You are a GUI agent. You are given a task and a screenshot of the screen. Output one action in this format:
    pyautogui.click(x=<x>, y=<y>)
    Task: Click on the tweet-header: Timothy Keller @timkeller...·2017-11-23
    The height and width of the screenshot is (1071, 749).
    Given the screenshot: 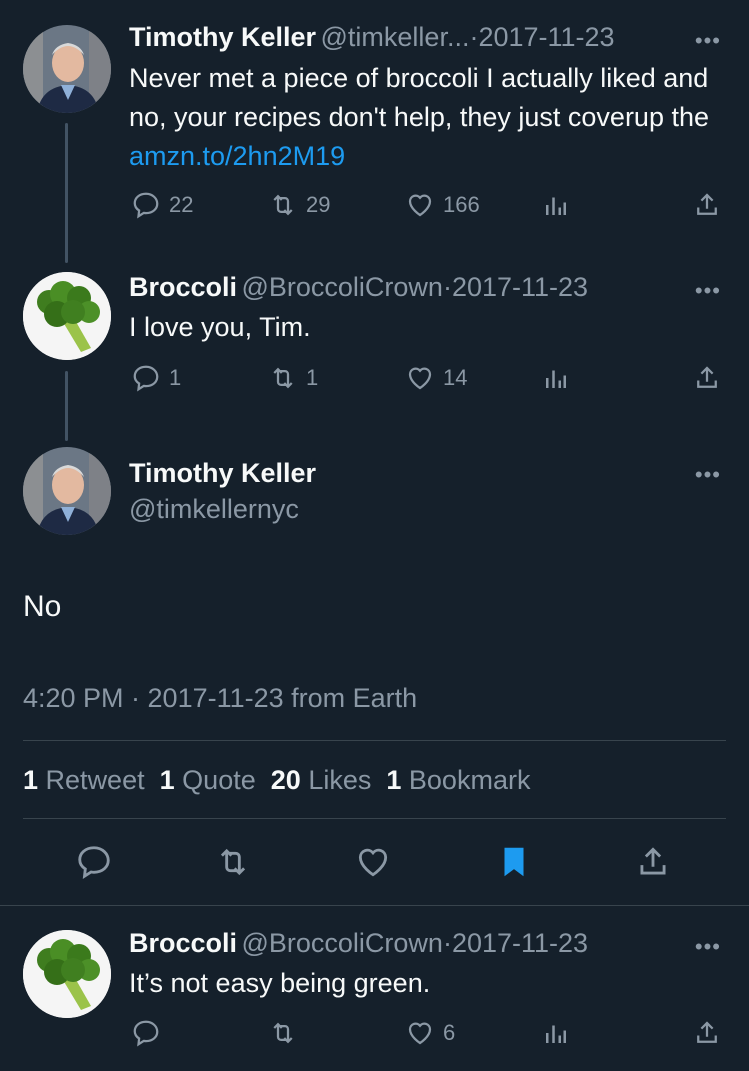 What is the action you would take?
    pyautogui.click(x=399, y=37)
    